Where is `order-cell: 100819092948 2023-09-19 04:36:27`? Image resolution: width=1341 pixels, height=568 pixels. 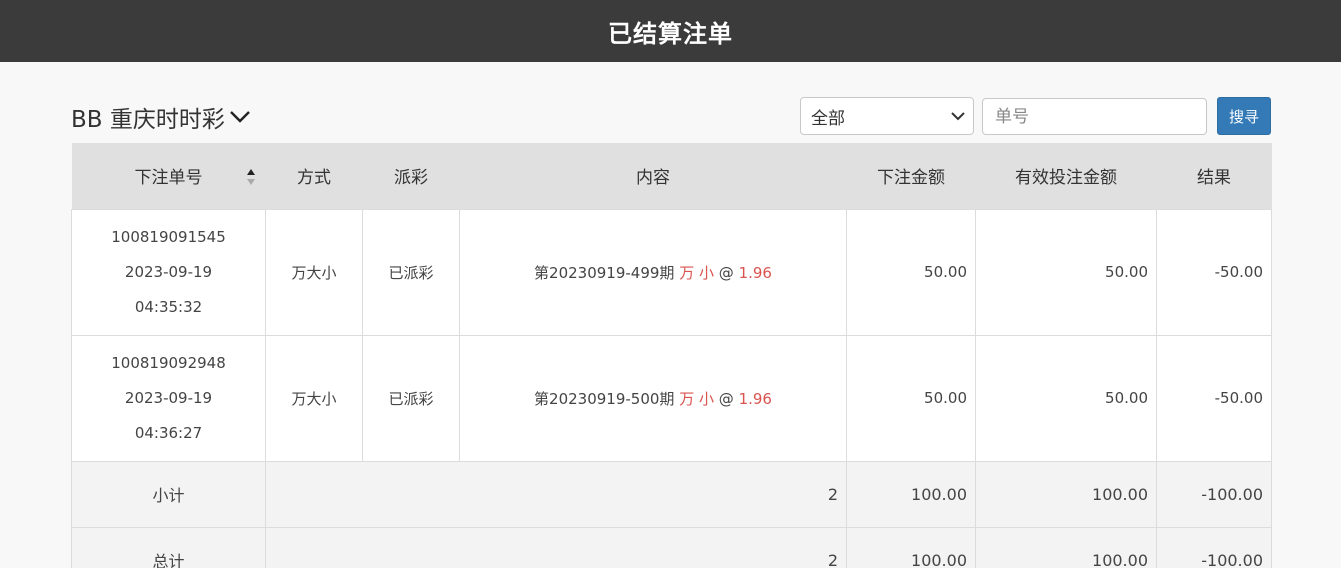
order-cell: 100819092948 2023-09-19 04:36:27 is located at coordinates (168, 398).